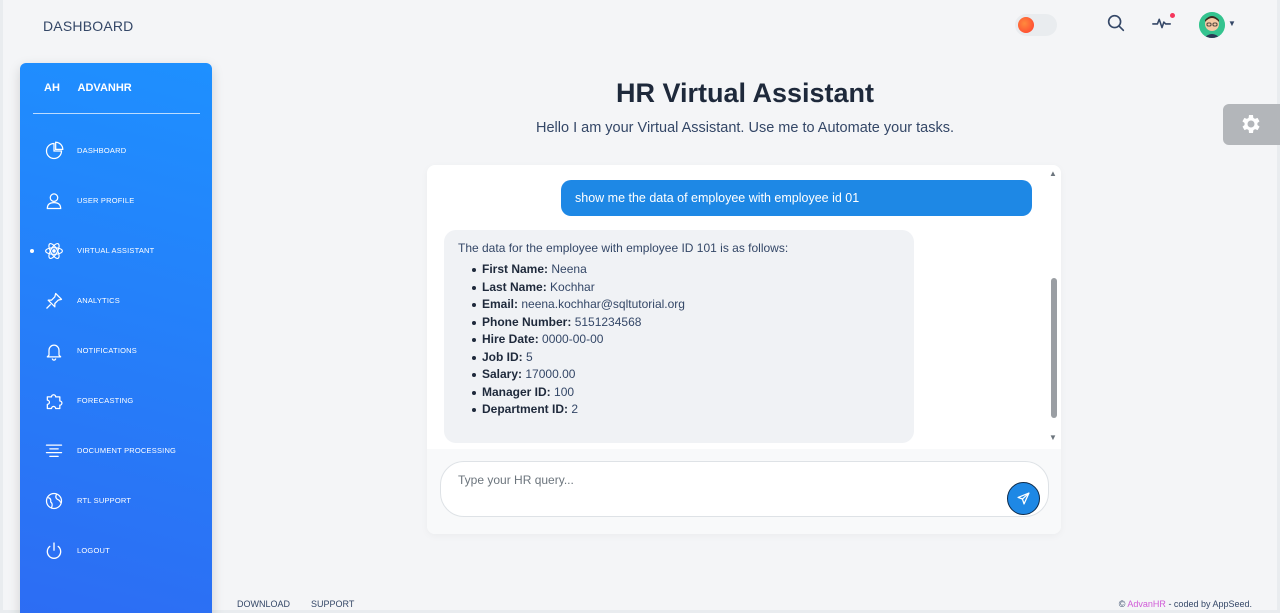  Describe the element at coordinates (1116, 23) in the screenshot. I see `search-icon` at that location.